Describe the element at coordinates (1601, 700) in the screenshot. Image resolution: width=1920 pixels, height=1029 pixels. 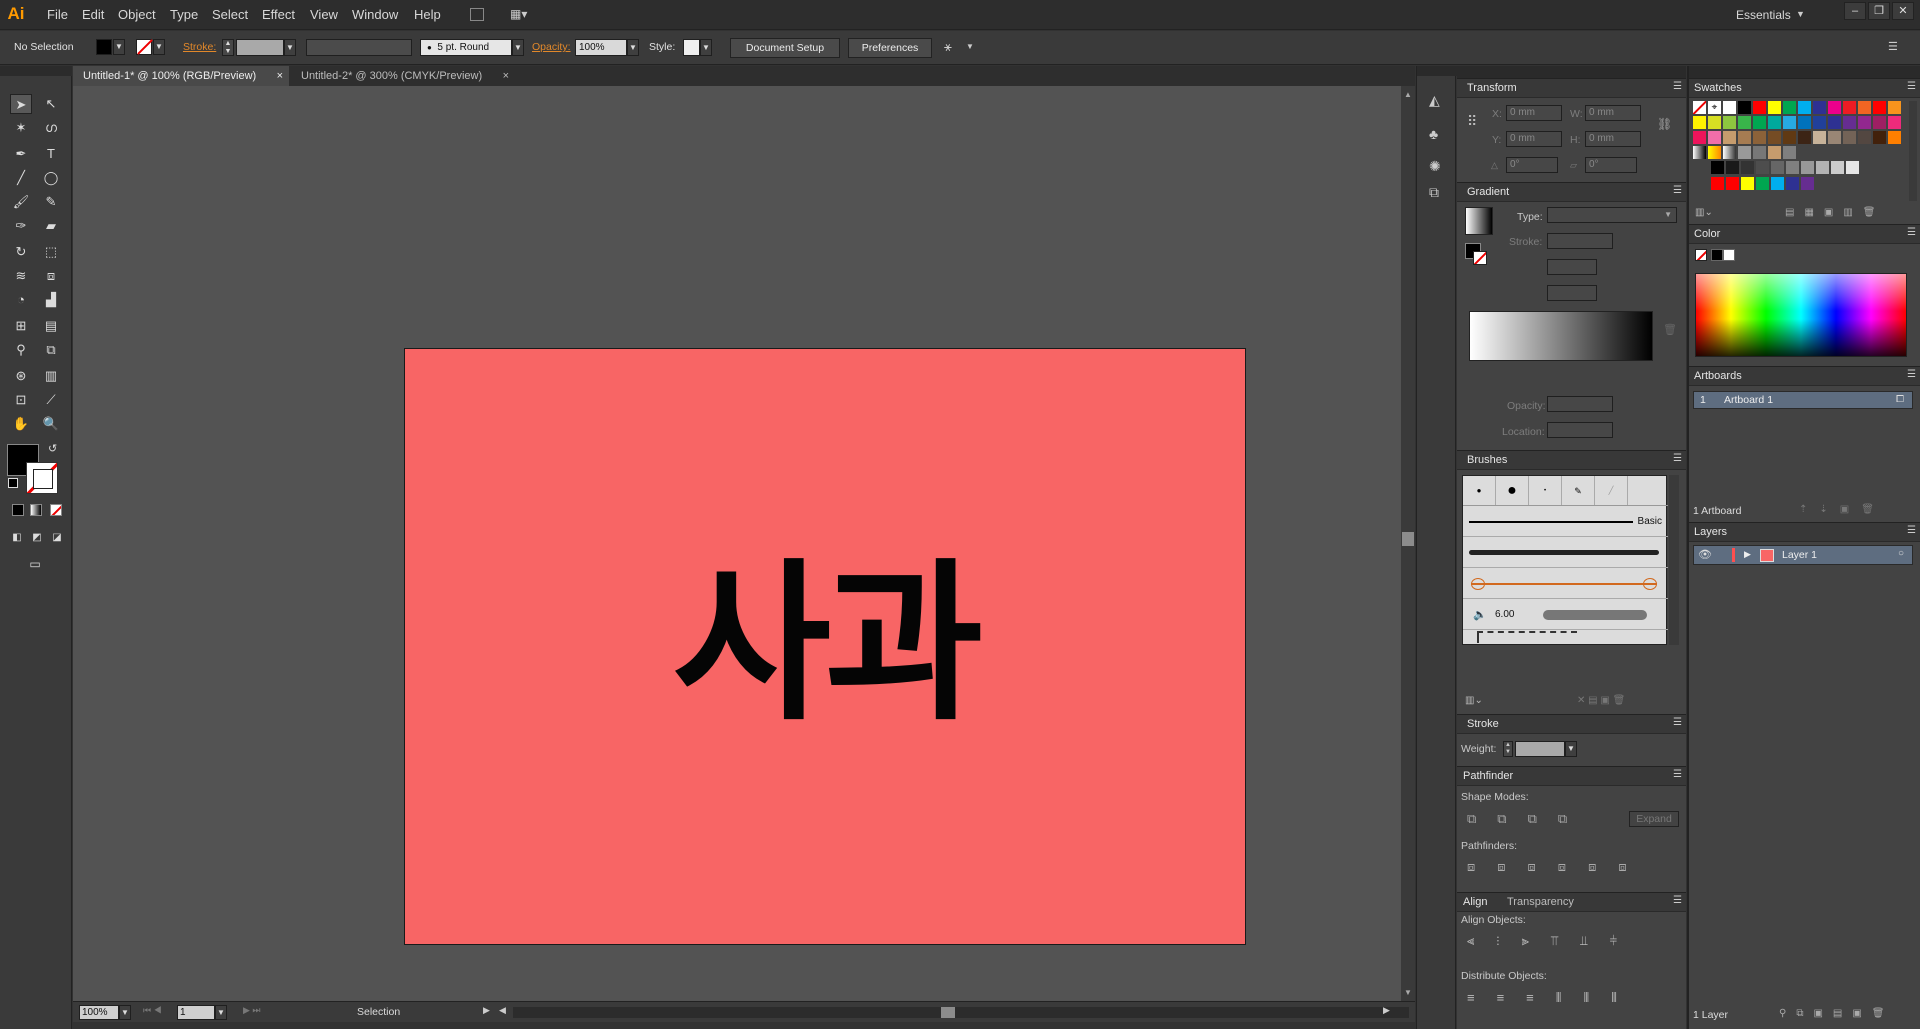
I see `remove-stroke-icon: ✕ ▤ ▣ 🗑` at that location.